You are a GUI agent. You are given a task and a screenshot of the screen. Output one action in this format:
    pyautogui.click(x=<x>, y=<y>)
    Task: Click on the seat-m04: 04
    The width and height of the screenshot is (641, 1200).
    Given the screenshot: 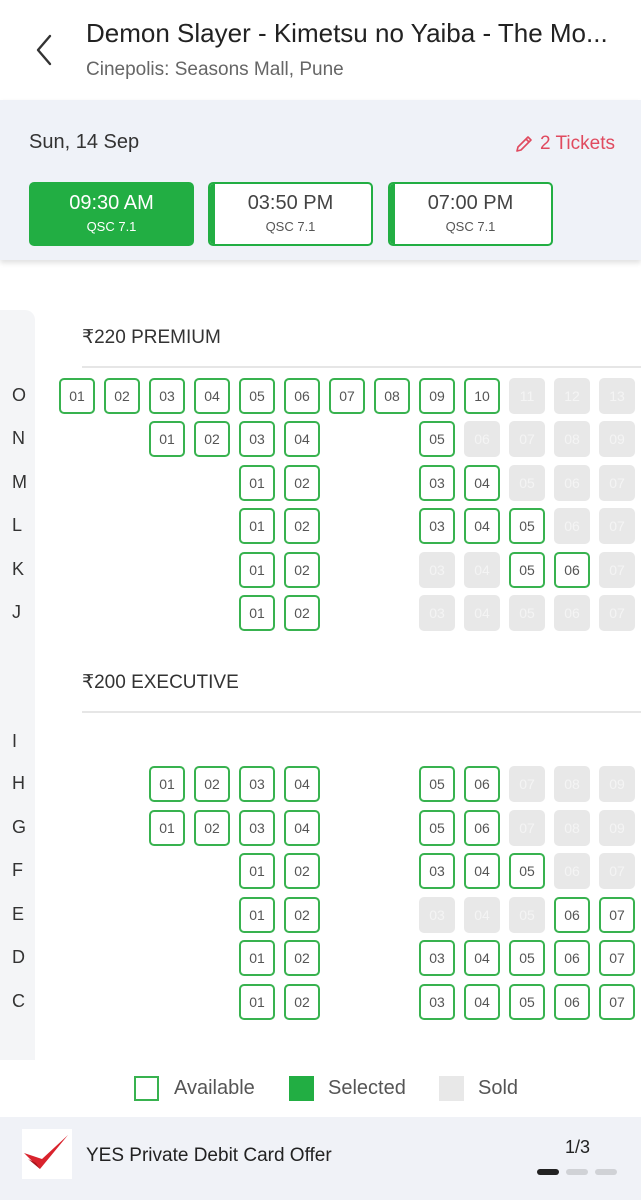 What is the action you would take?
    pyautogui.click(x=482, y=483)
    